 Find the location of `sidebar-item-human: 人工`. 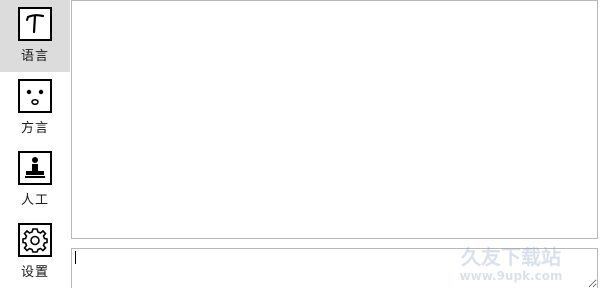

sidebar-item-human: 人工 is located at coordinates (35, 180).